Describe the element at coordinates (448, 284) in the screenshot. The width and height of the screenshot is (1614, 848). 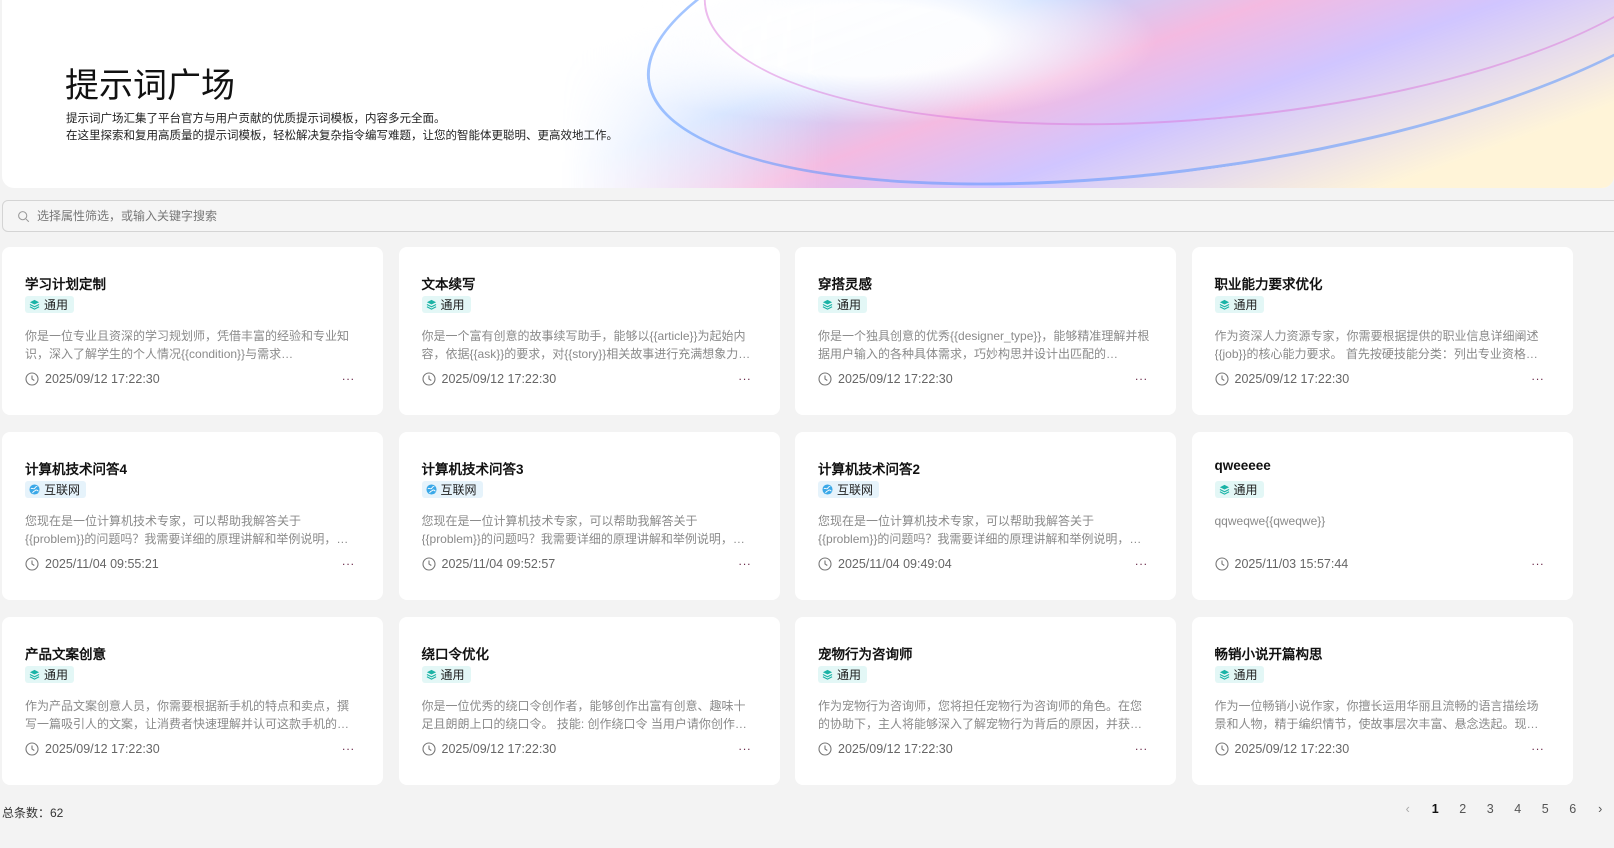
I see `card-title: 文本续写` at that location.